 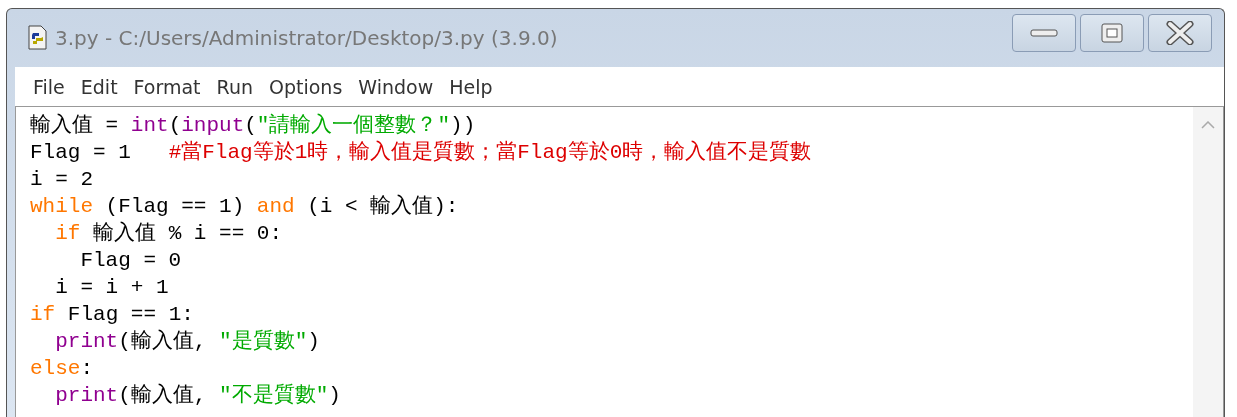 What do you see at coordinates (234, 87) in the screenshot?
I see `menu-item: Run` at bounding box center [234, 87].